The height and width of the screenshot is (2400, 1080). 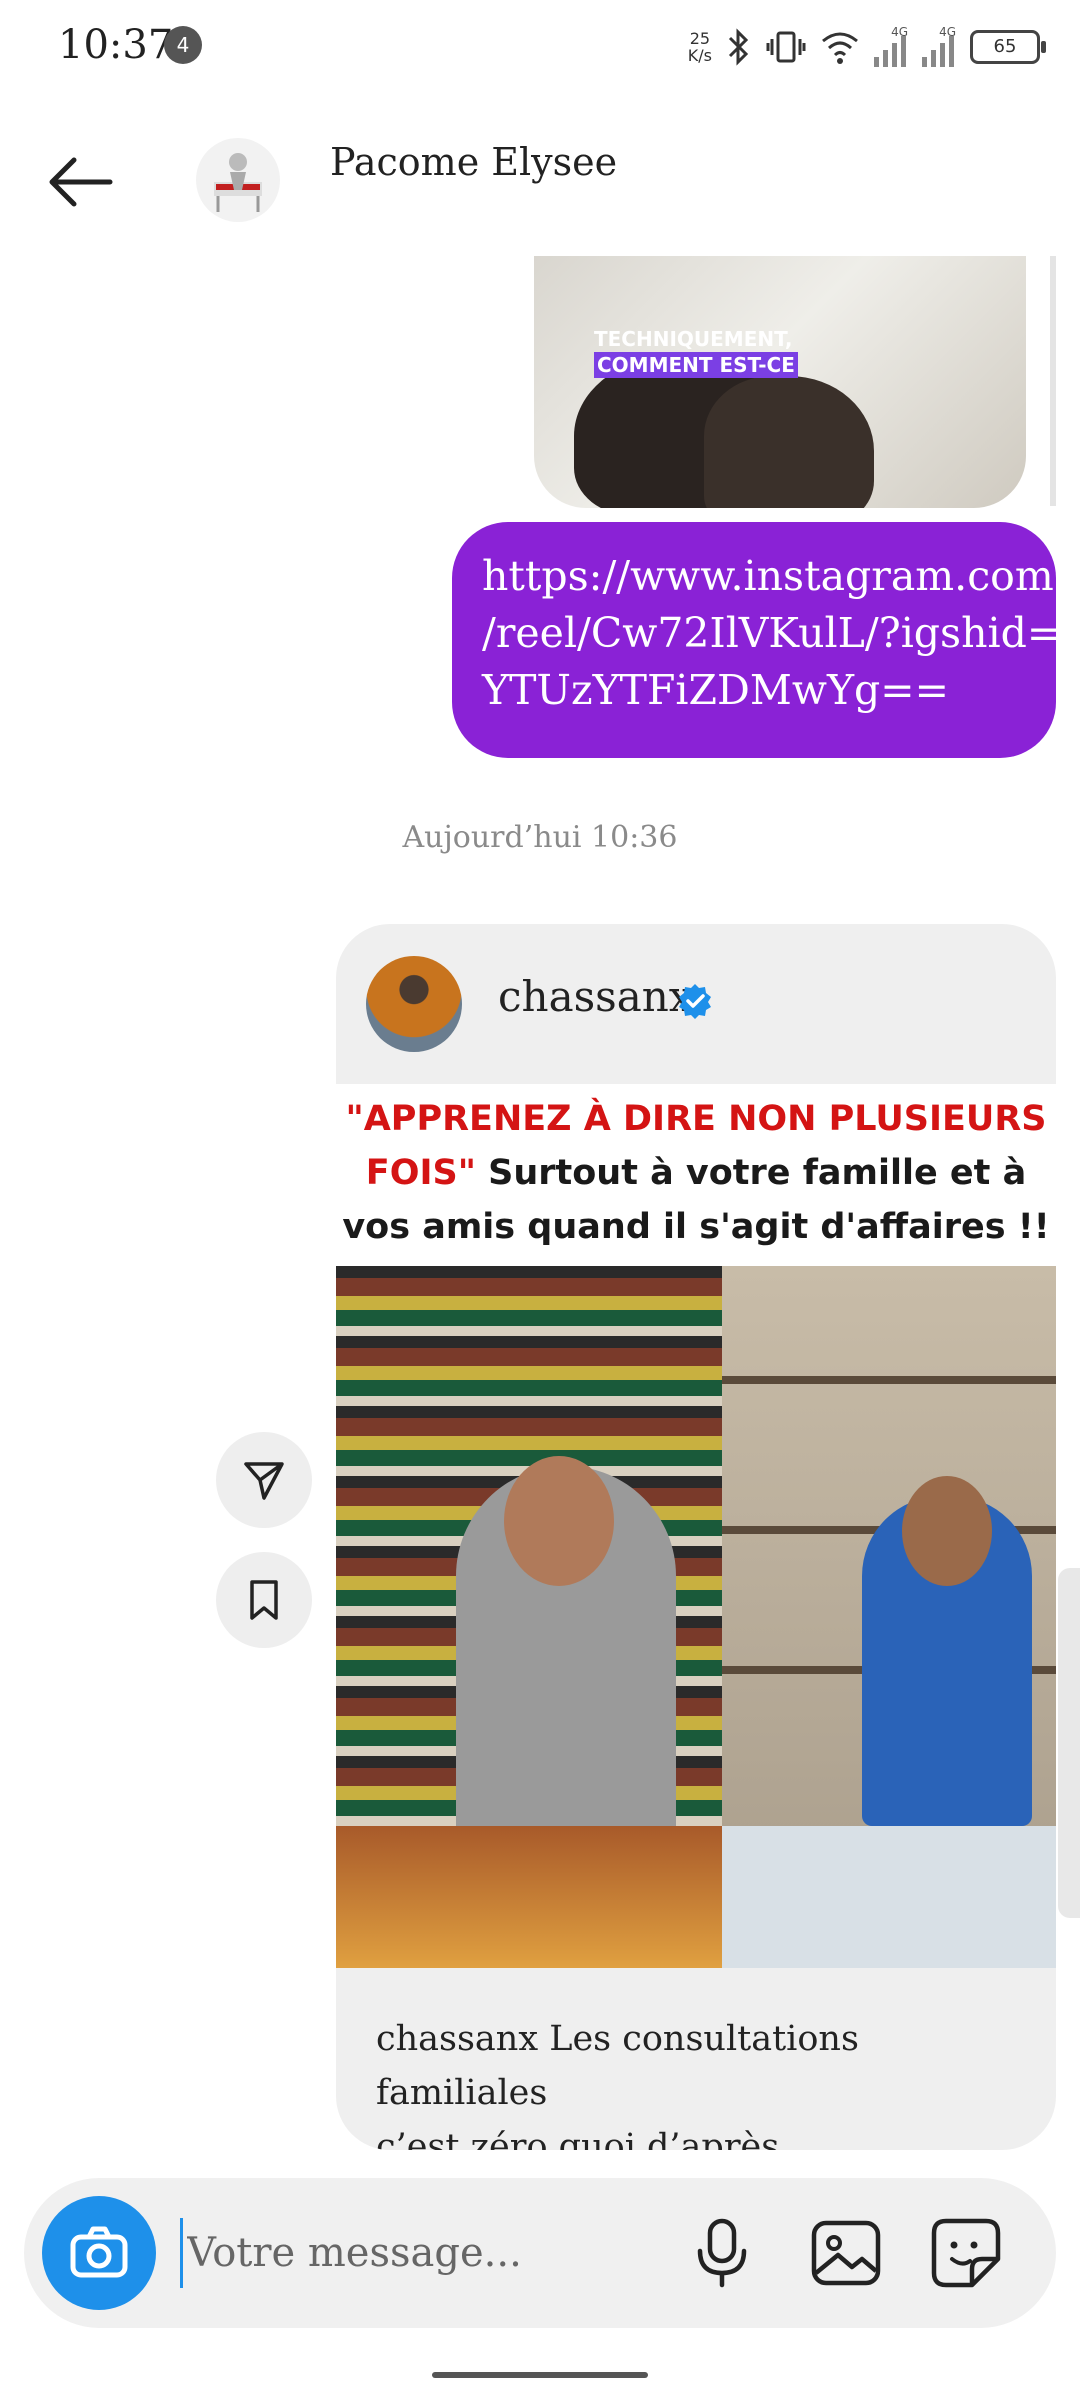 What do you see at coordinates (780, 382) in the screenshot?
I see `video-message-thumbnail: TECHNIQUEMENT, COMMENT EST-CE` at bounding box center [780, 382].